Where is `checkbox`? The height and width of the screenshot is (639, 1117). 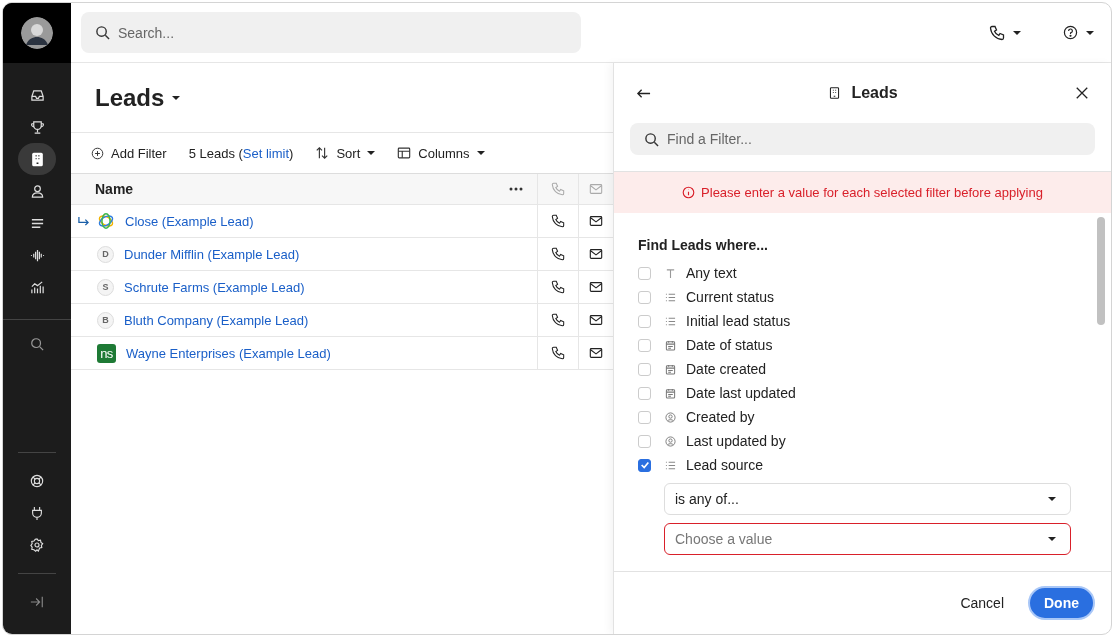 checkbox is located at coordinates (644, 465).